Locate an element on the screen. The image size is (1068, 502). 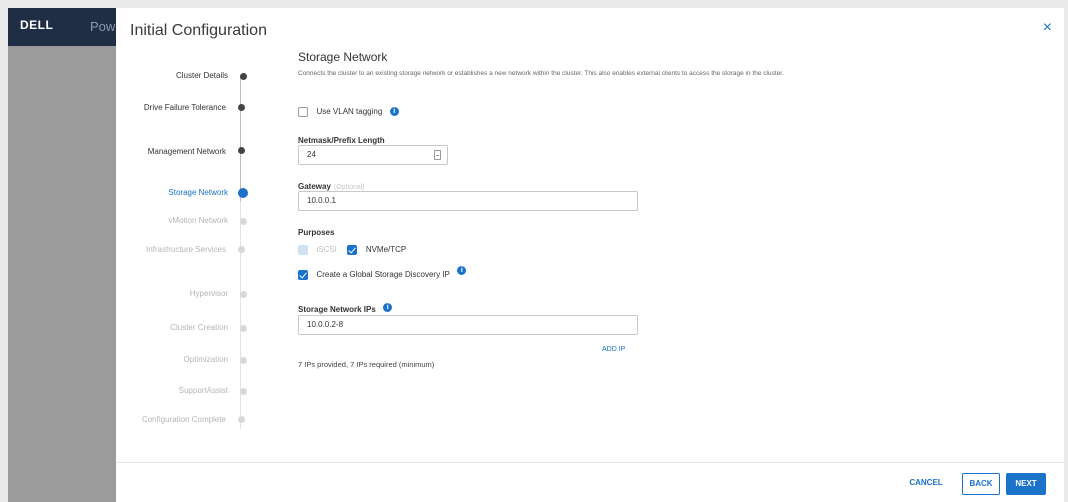
netmask-value: 24 is located at coordinates (311, 154).